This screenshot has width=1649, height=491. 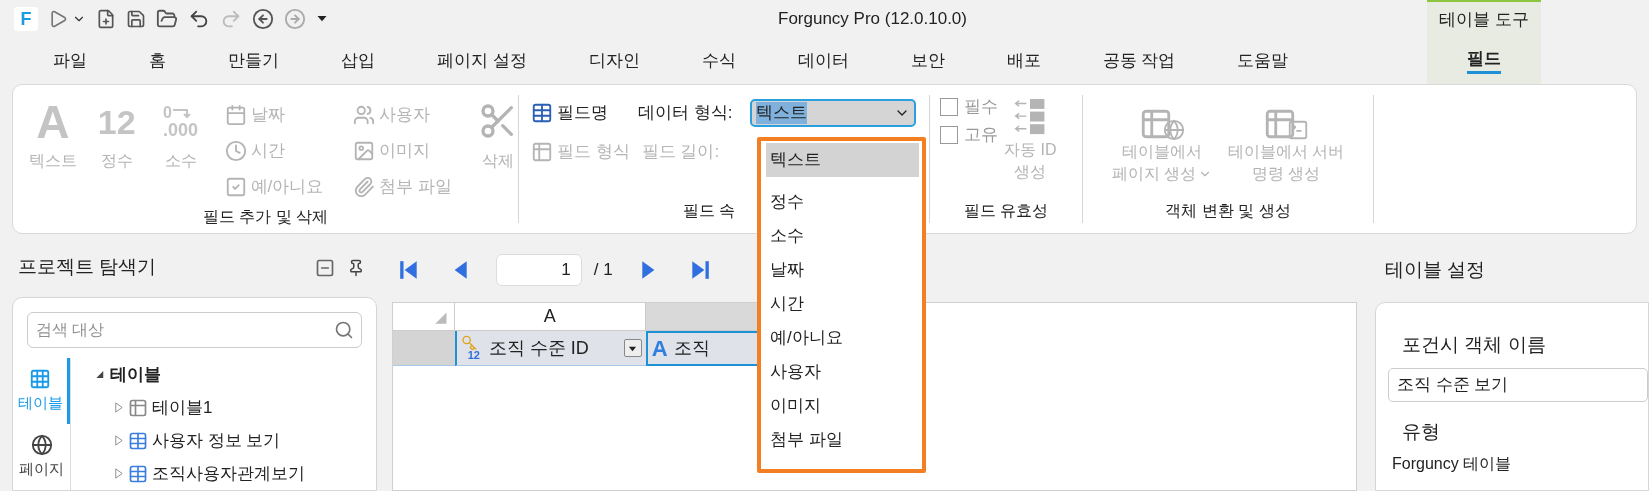 I want to click on grid-icon, so click(x=40, y=378).